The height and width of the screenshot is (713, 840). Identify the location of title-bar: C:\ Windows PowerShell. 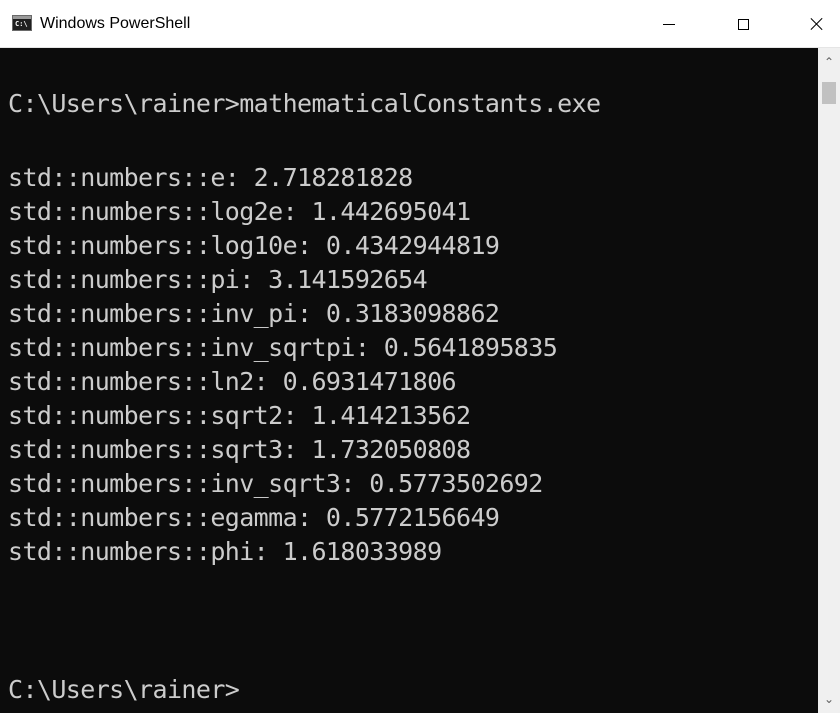
(420, 24).